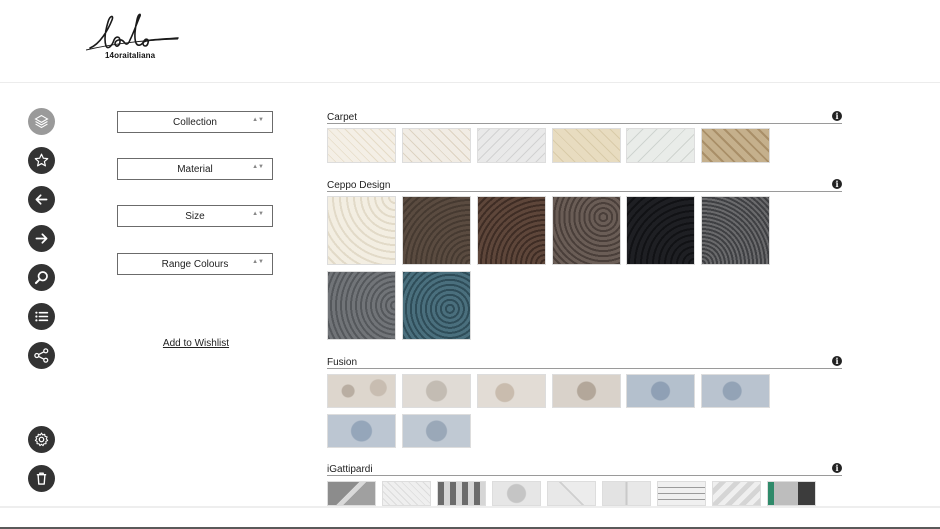 This screenshot has height=529, width=940. I want to click on section-title-ceppo-design: Ceppo Design, so click(359, 185).